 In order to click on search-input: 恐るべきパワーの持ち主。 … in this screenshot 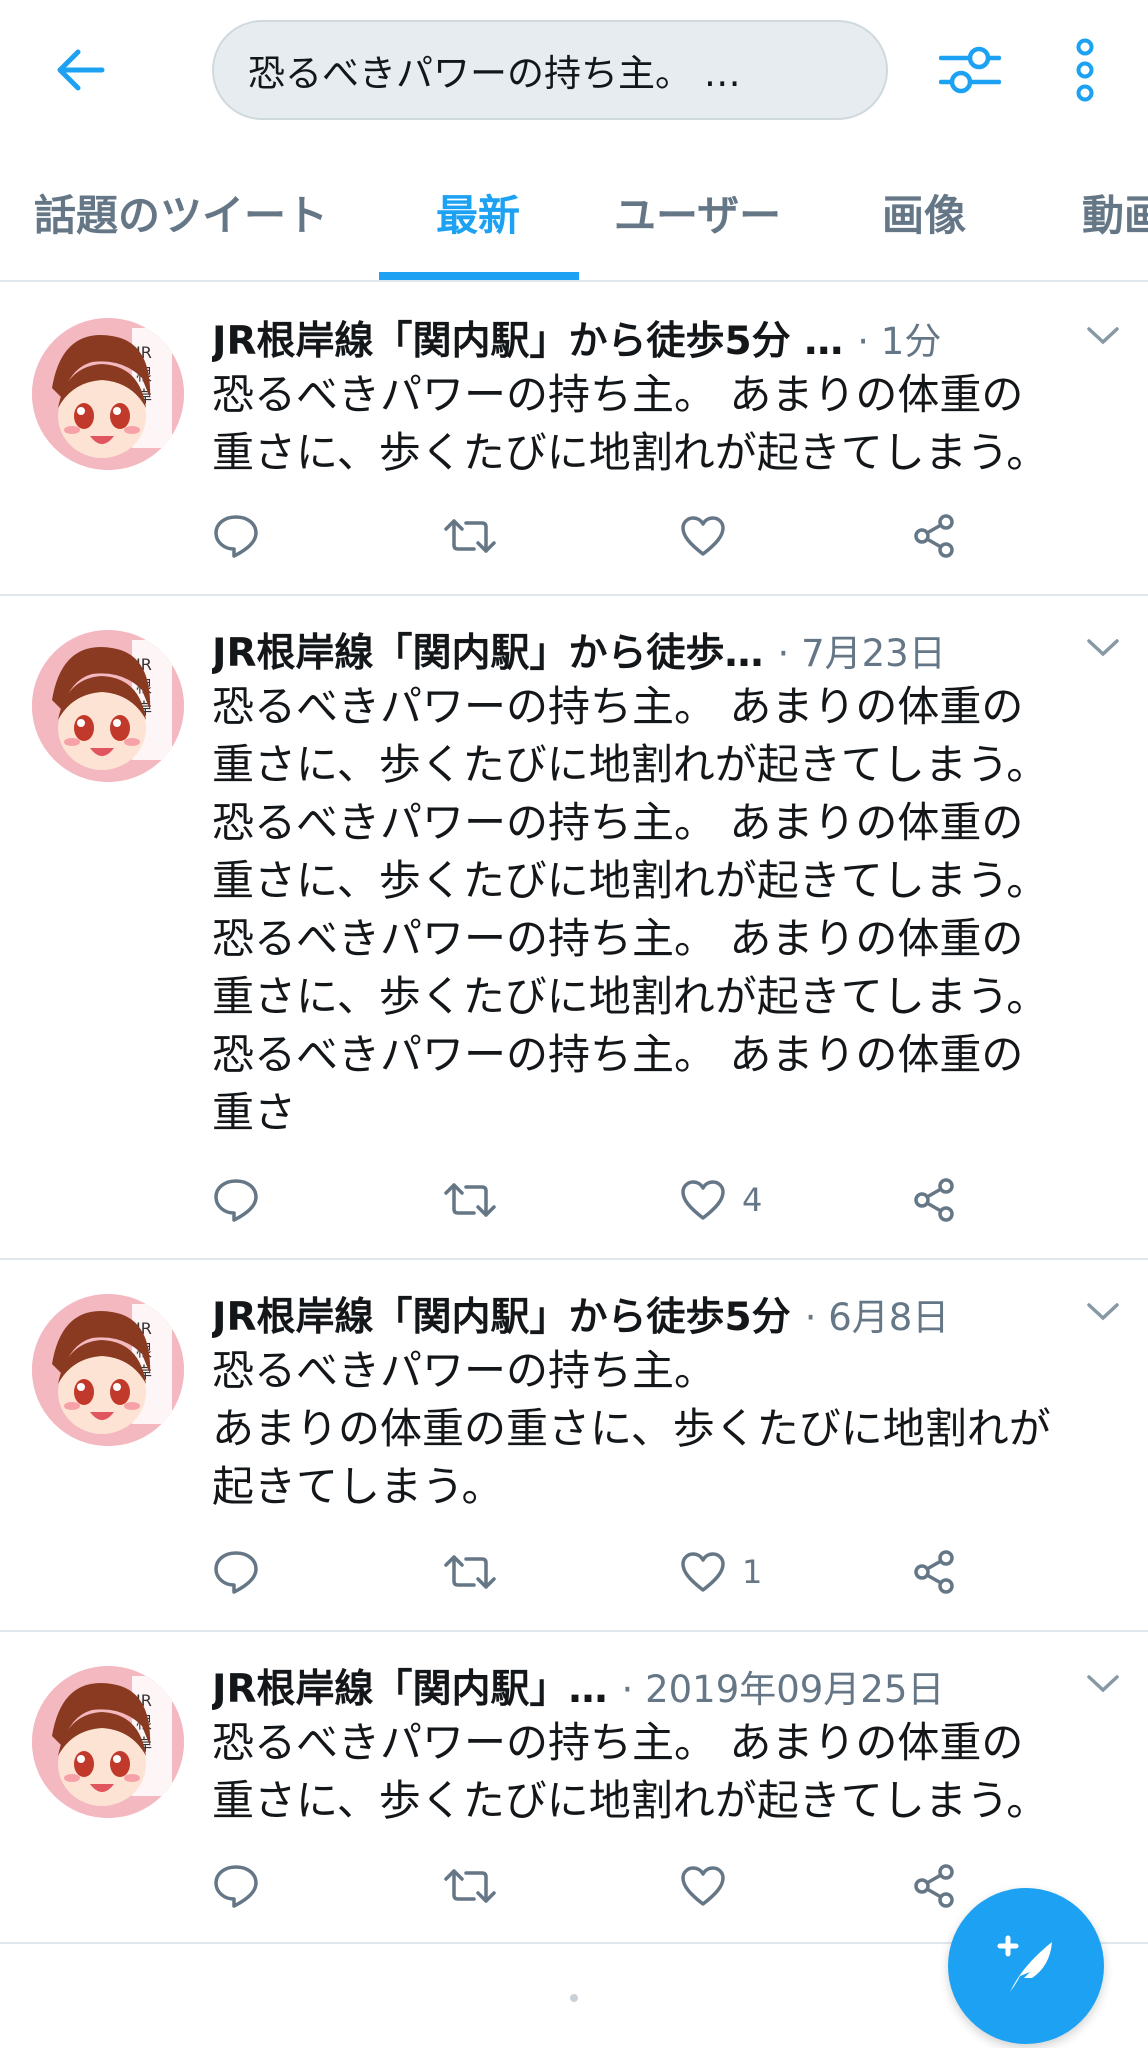, I will do `click(550, 70)`.